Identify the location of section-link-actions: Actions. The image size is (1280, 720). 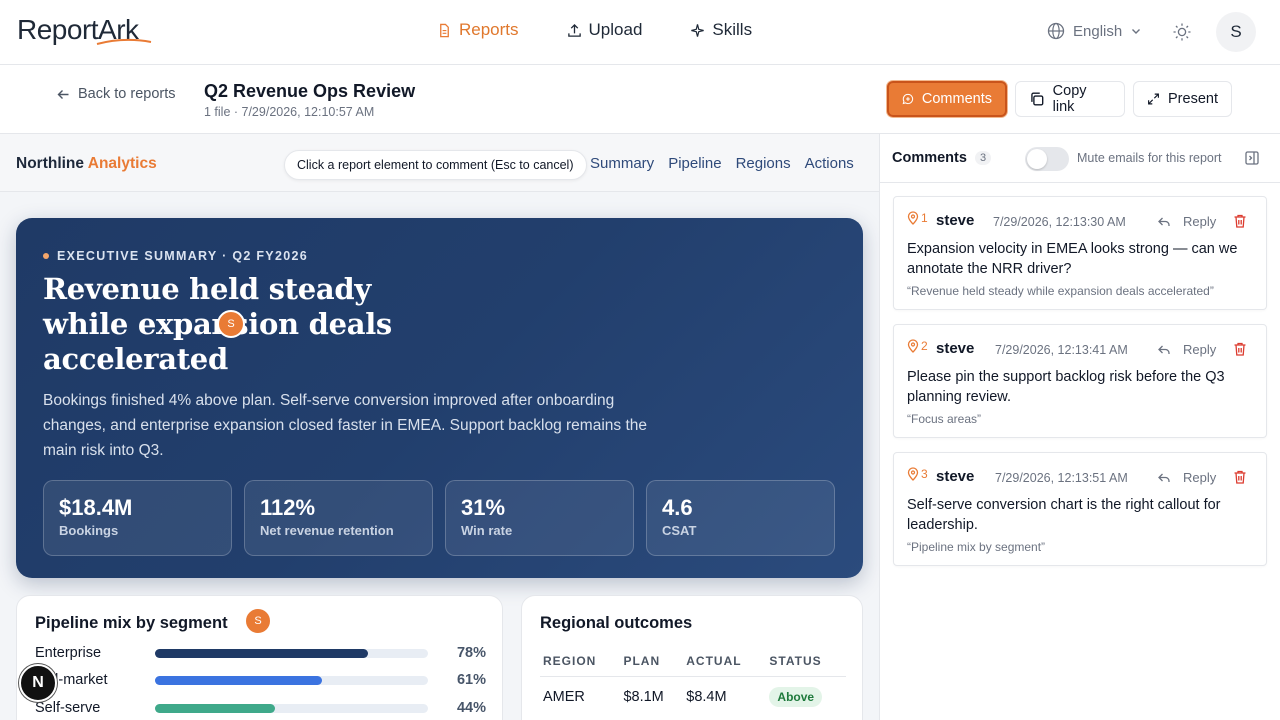
(829, 163).